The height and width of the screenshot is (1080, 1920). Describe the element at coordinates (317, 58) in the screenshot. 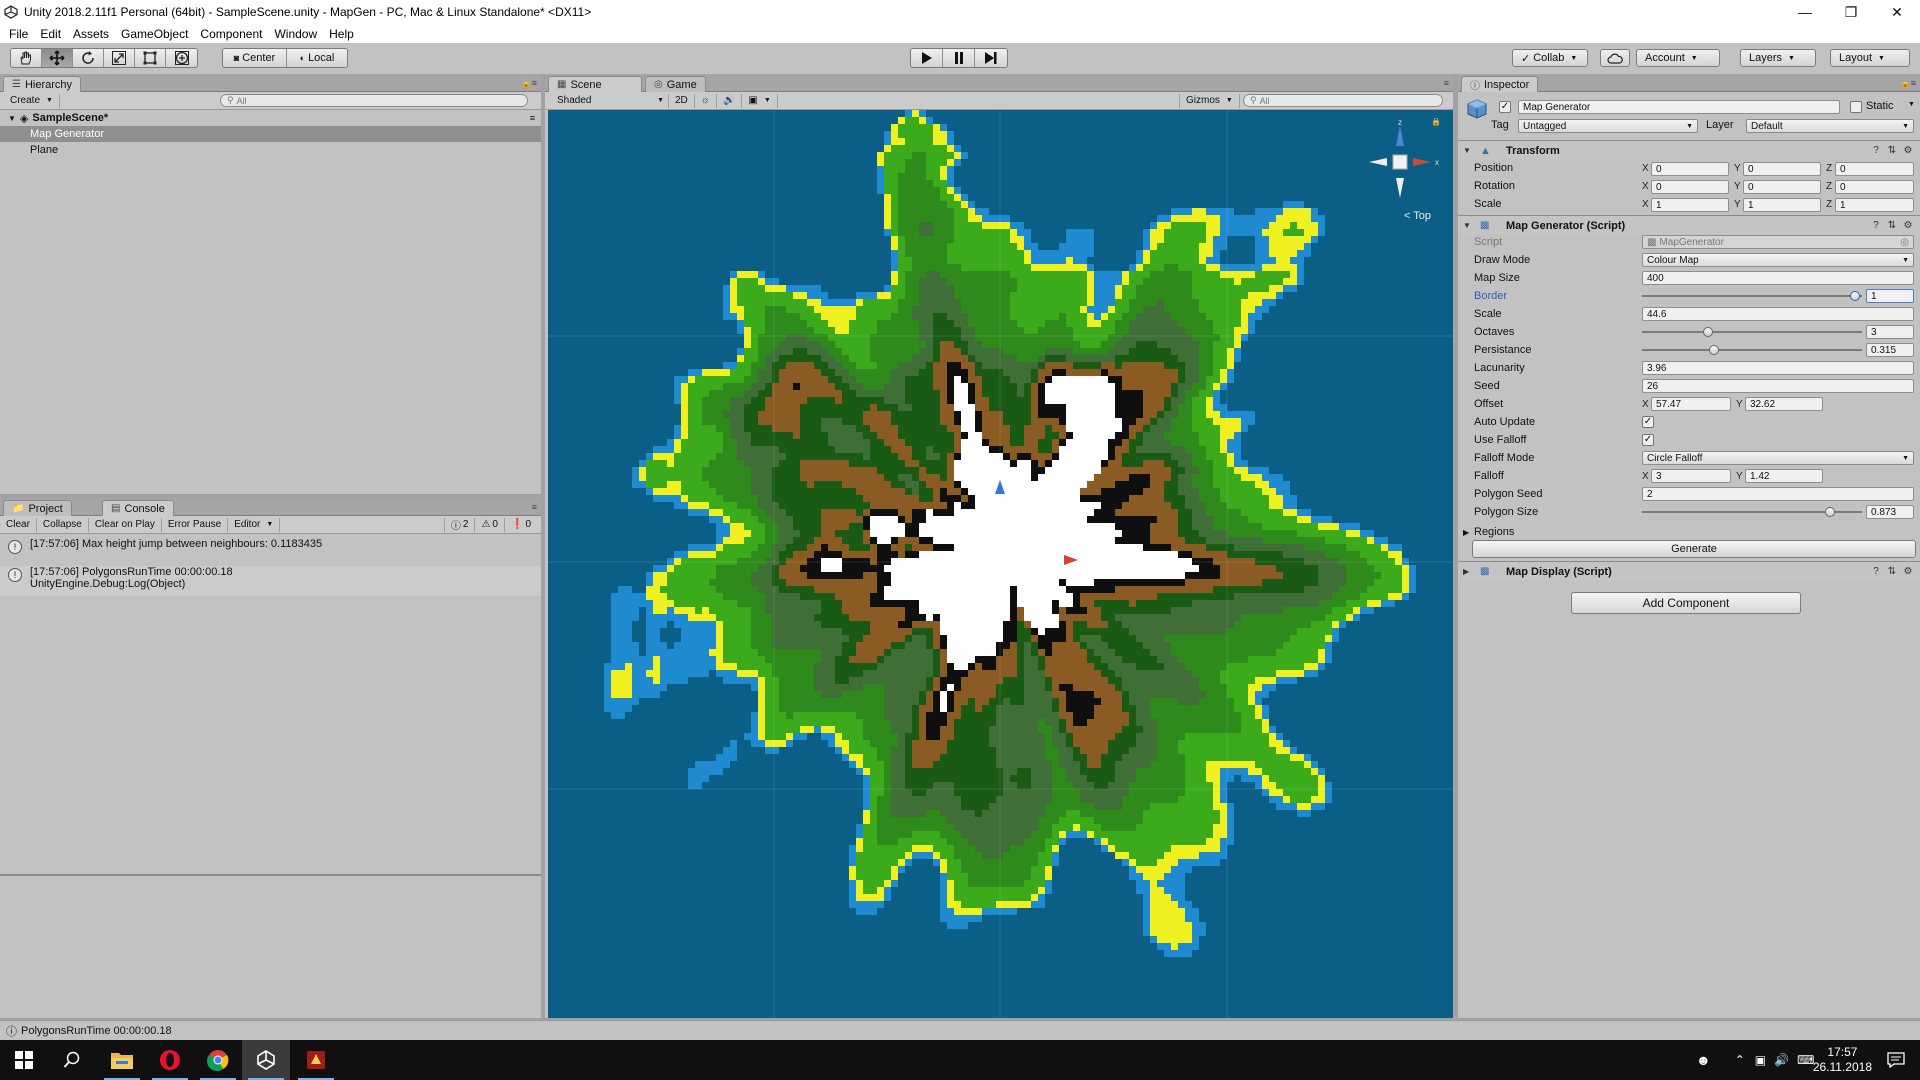

I see `pivot-local-button: ◐ Local` at that location.